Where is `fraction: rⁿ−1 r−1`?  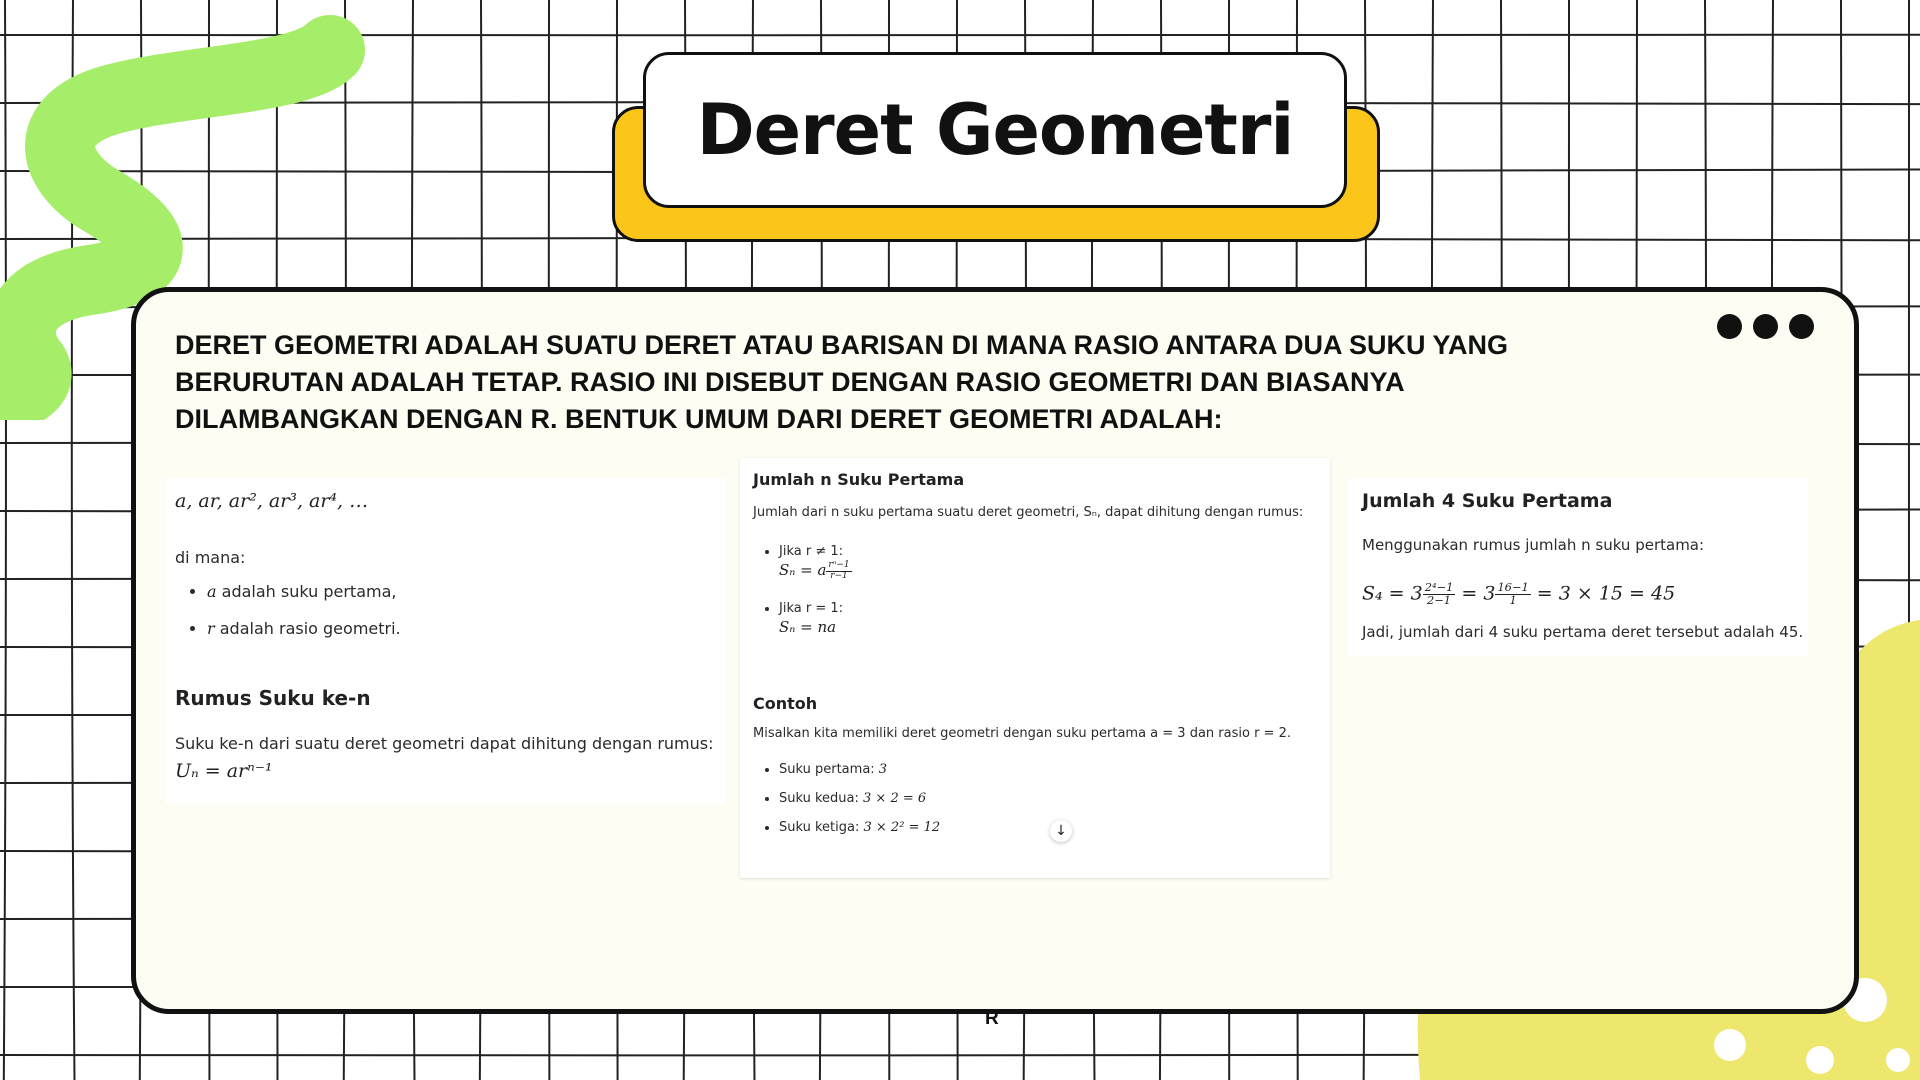
fraction: rⁿ−1 r−1 is located at coordinates (839, 570).